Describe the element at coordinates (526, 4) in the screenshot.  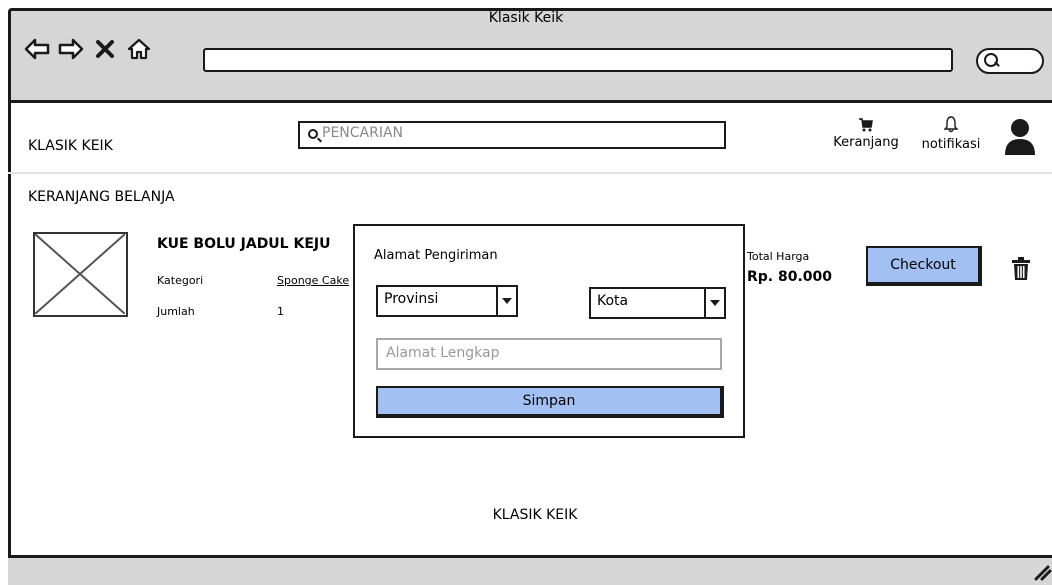
I see `top-band` at that location.